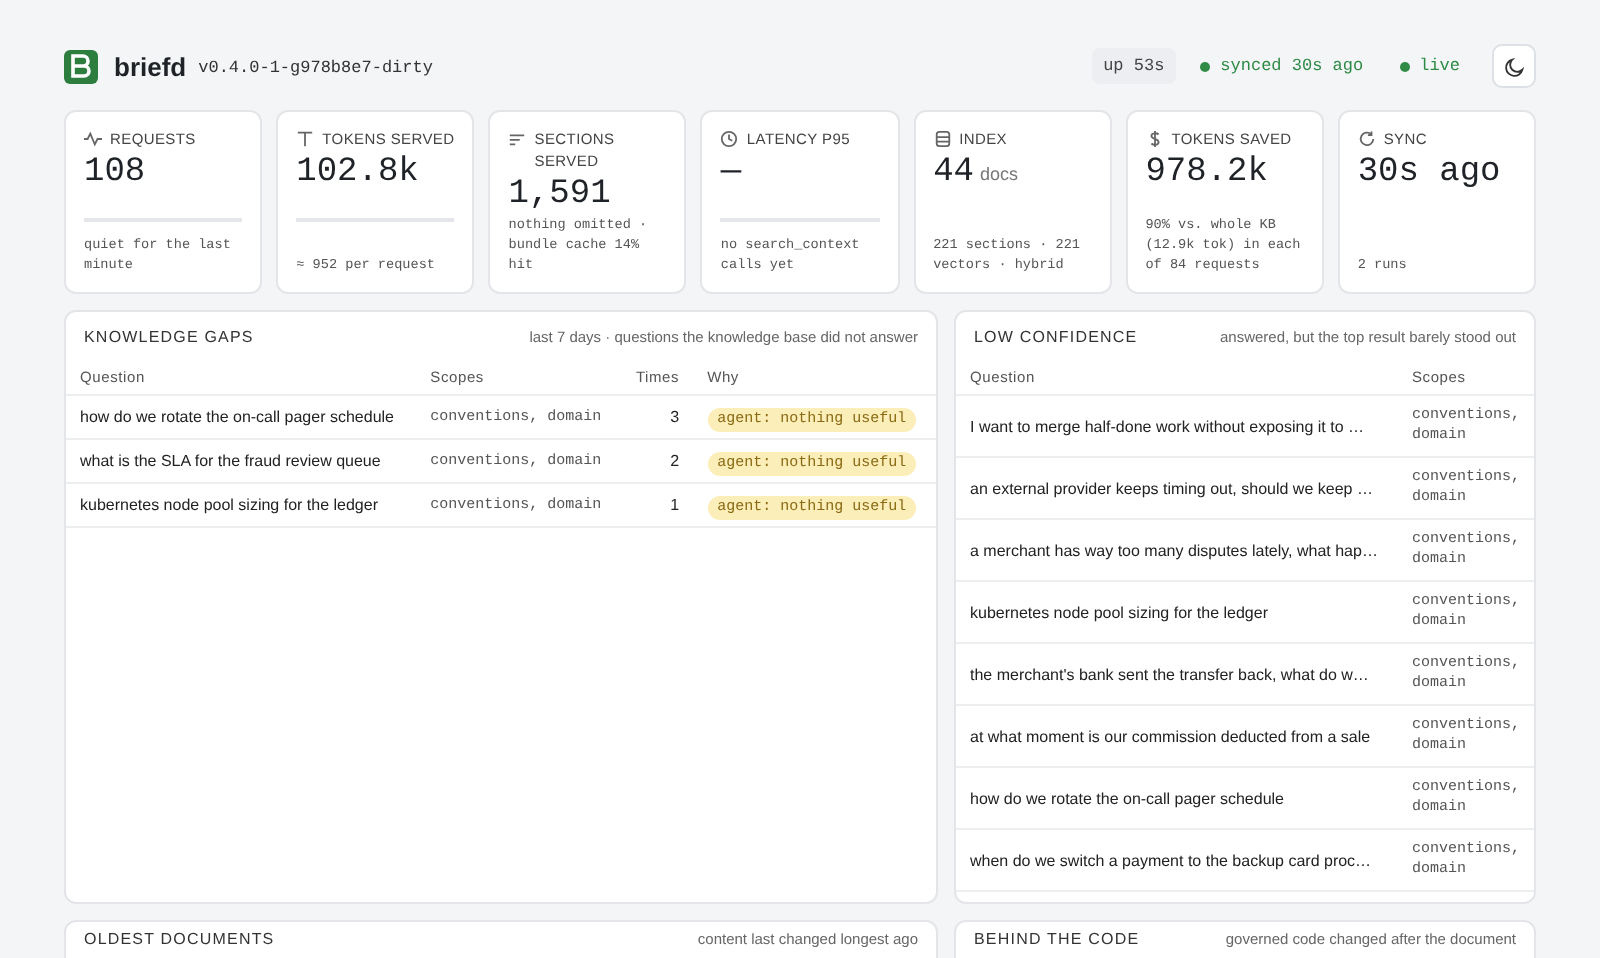 The height and width of the screenshot is (958, 1600). I want to click on stat-value: —, so click(731, 174).